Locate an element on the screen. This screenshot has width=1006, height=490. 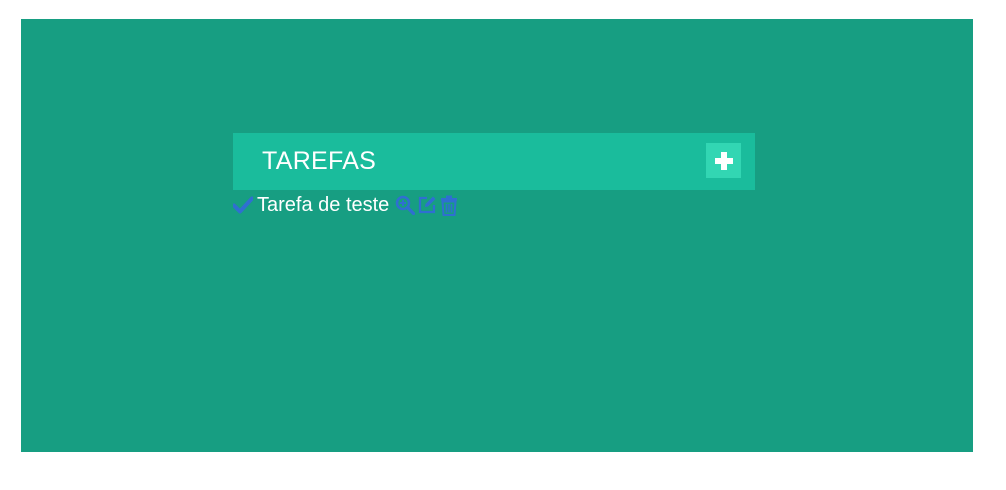
add-task-button is located at coordinates (723, 160).